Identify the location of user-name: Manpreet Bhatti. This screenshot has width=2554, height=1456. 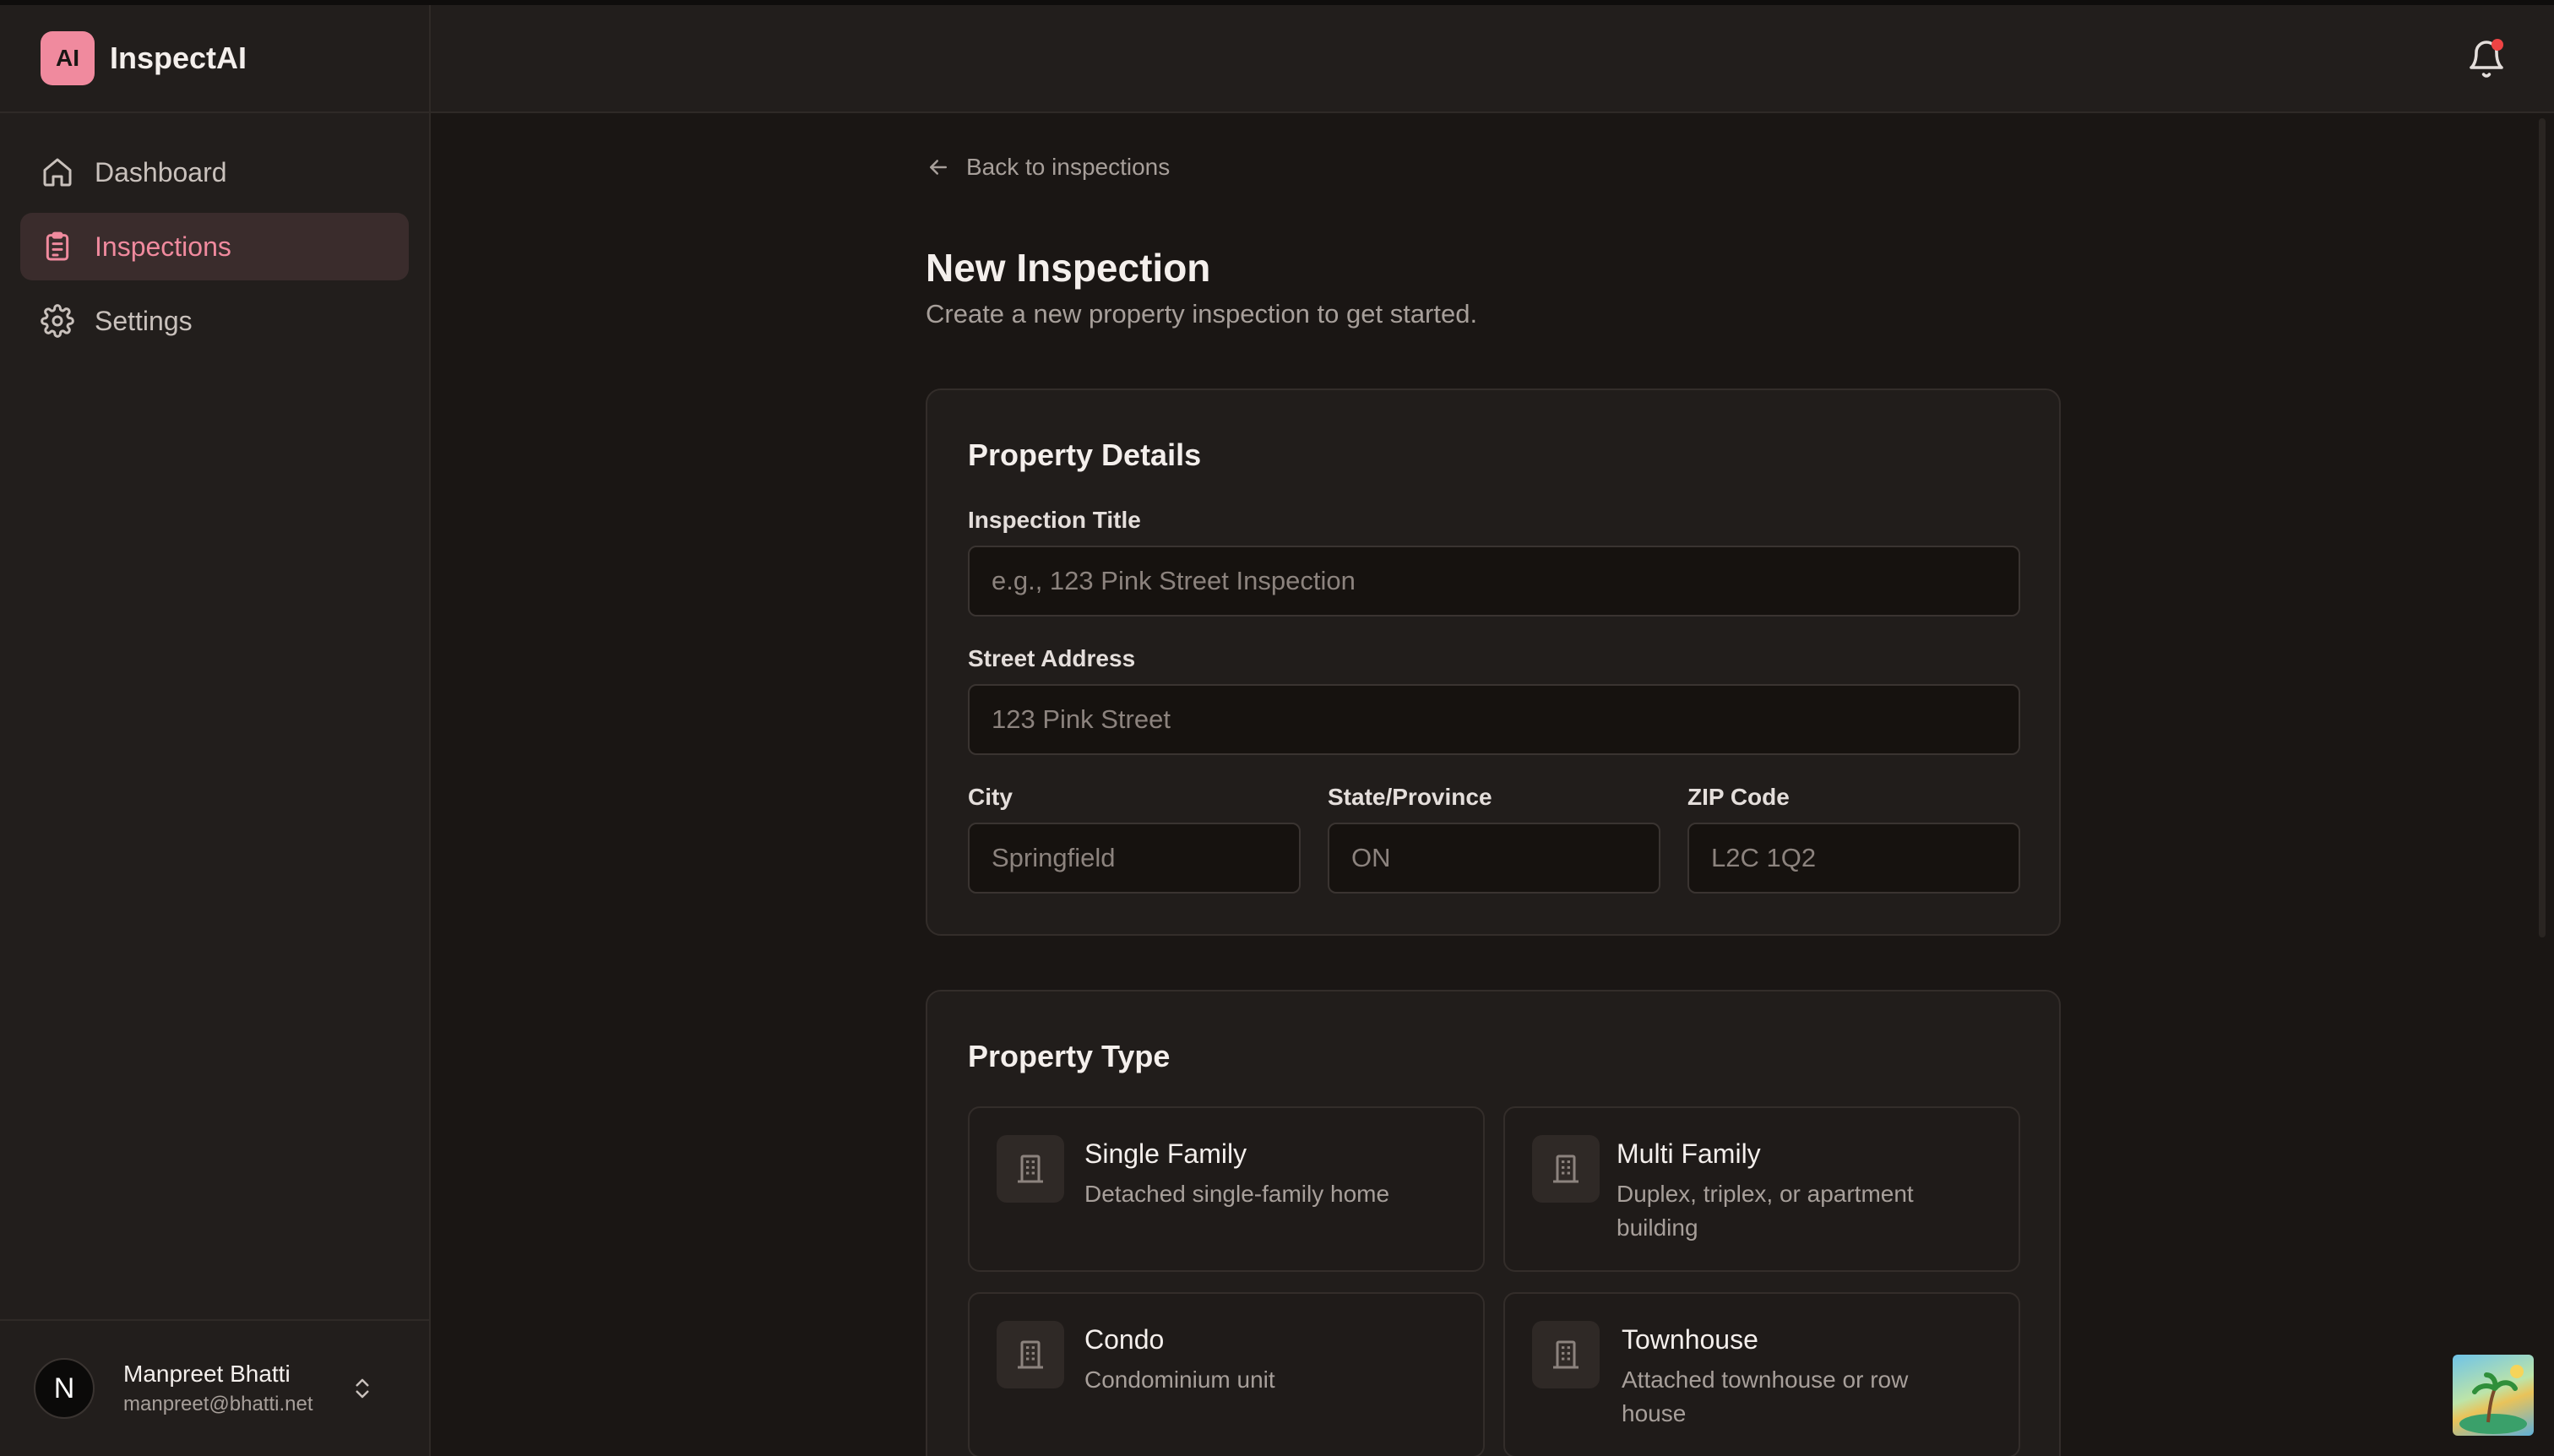
(207, 1374).